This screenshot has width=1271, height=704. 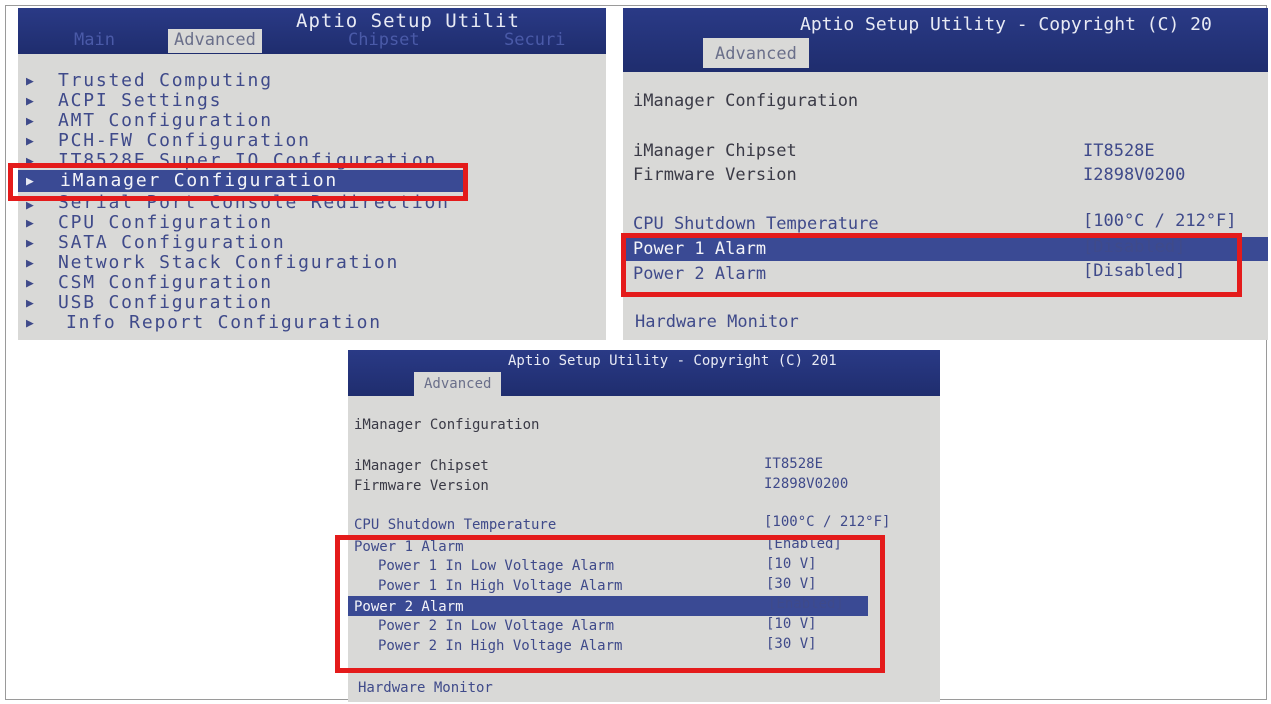 I want to click on highlight-box-power-alarms, so click(x=931, y=265).